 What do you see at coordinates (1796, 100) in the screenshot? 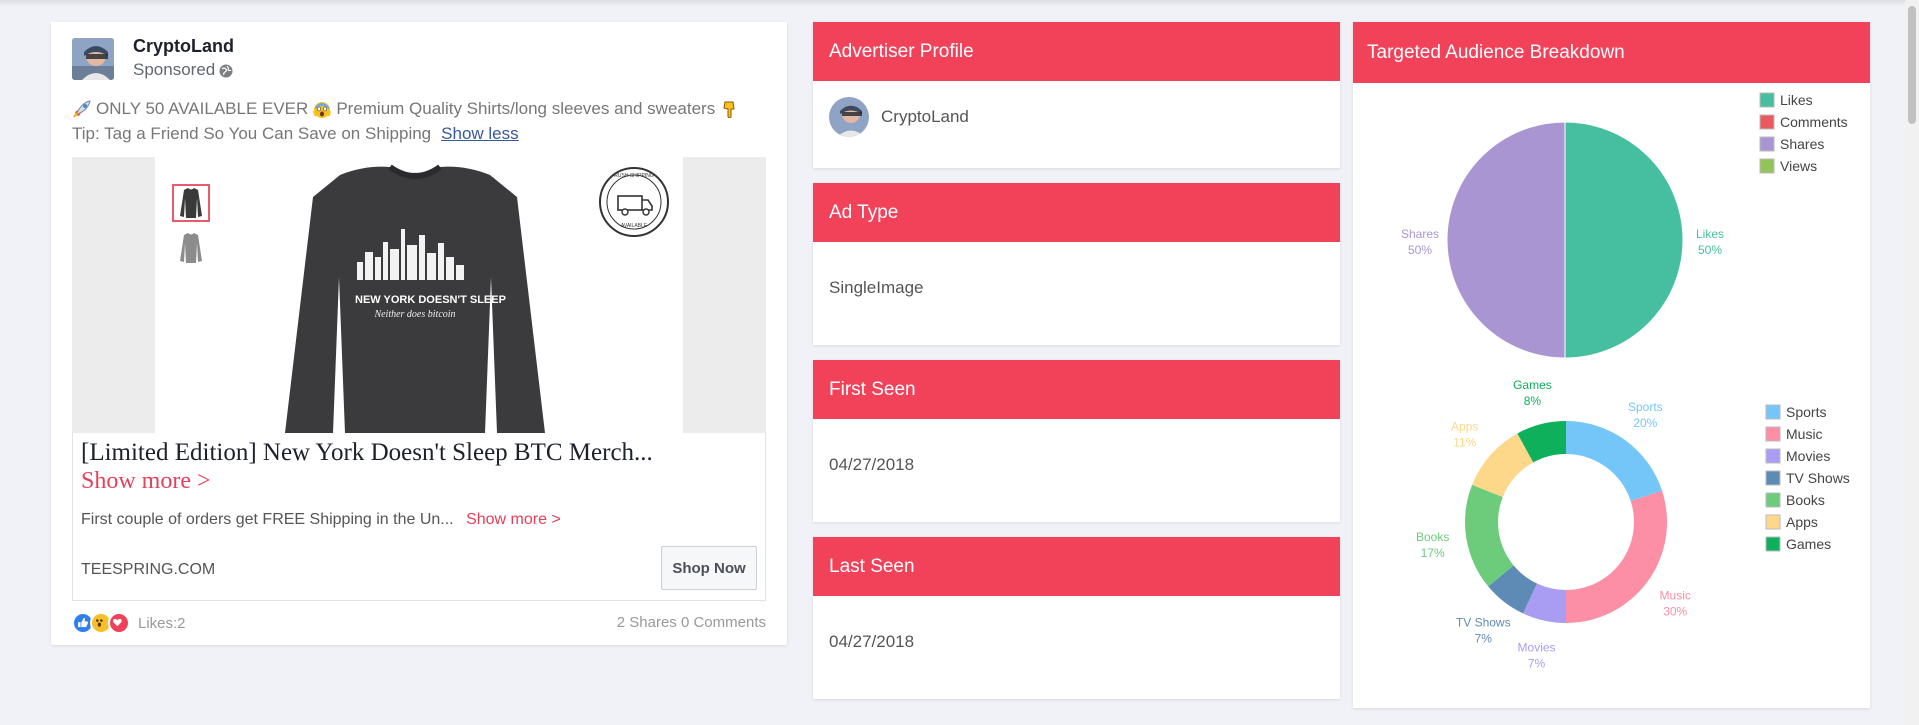
I see `engagement-pie-legend-likes: Likes` at bounding box center [1796, 100].